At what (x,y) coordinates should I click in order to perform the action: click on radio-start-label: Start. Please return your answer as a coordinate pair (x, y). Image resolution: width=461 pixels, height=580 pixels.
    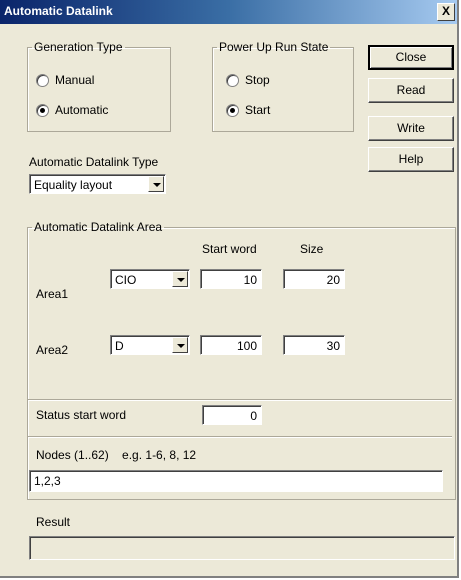
    Looking at the image, I should click on (258, 110).